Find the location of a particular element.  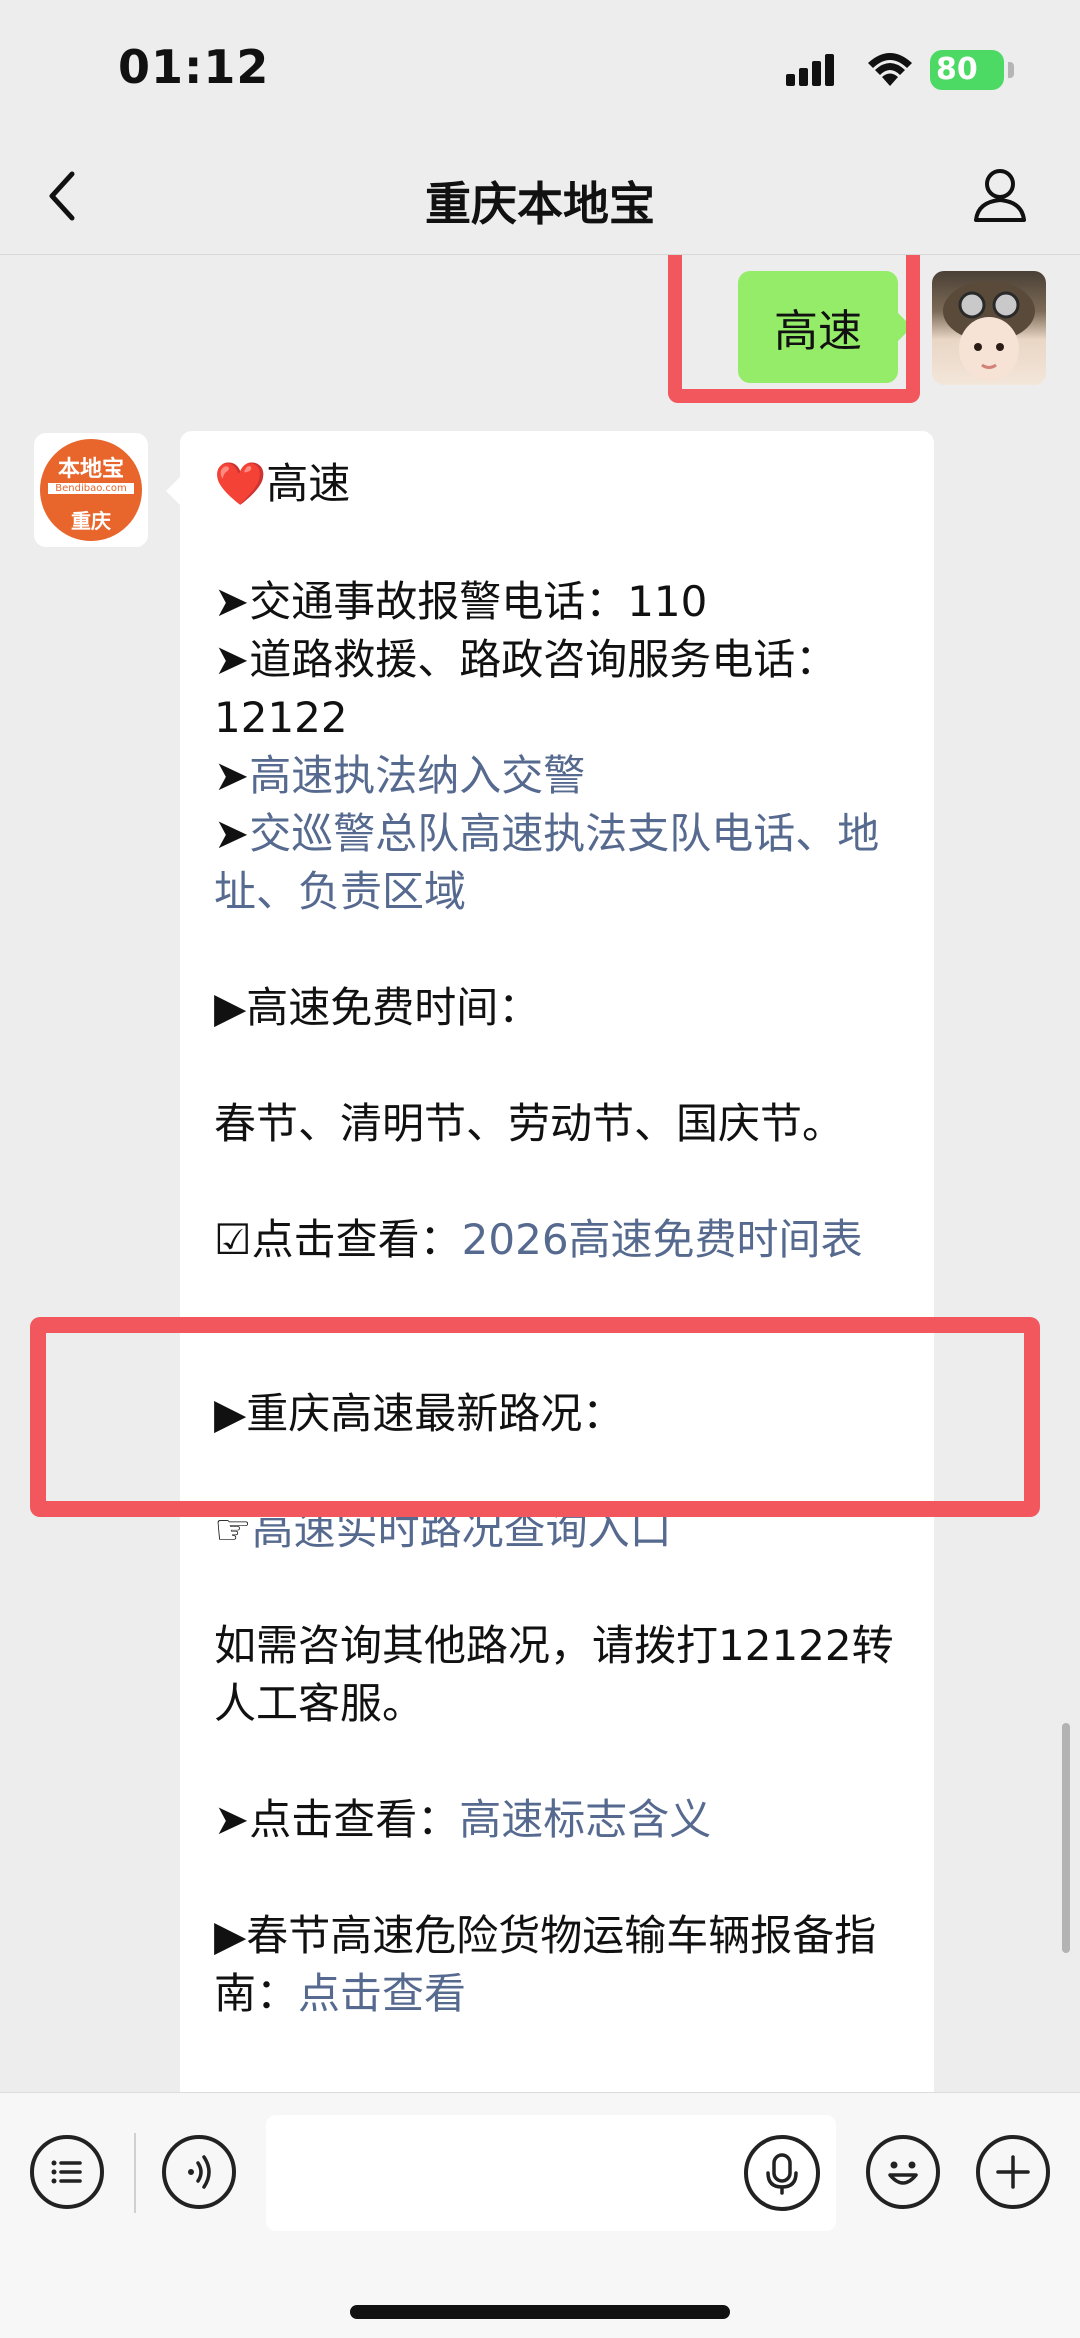

menu-icon is located at coordinates (67, 2172).